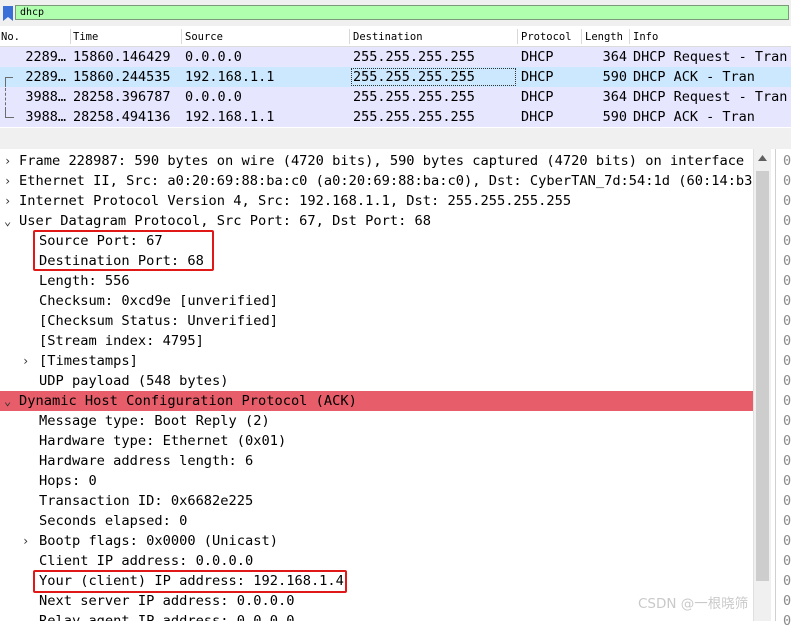 The image size is (791, 631). Describe the element at coordinates (376, 521) in the screenshot. I see `tree-item-seconds-elapsed: Seconds elapsed: 0` at that location.